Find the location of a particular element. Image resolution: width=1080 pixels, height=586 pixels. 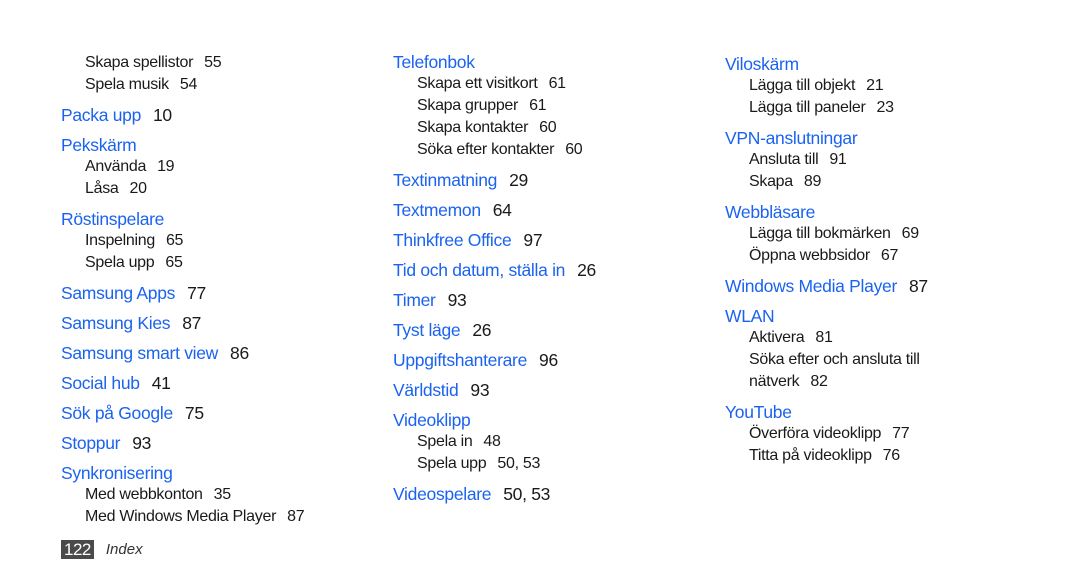

page-reference: 48 is located at coordinates (492, 441).